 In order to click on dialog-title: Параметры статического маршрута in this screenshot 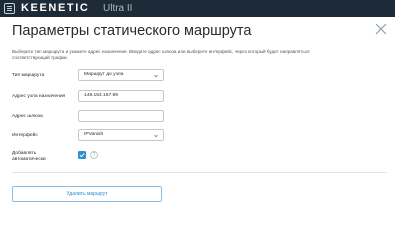, I will do `click(132, 31)`.